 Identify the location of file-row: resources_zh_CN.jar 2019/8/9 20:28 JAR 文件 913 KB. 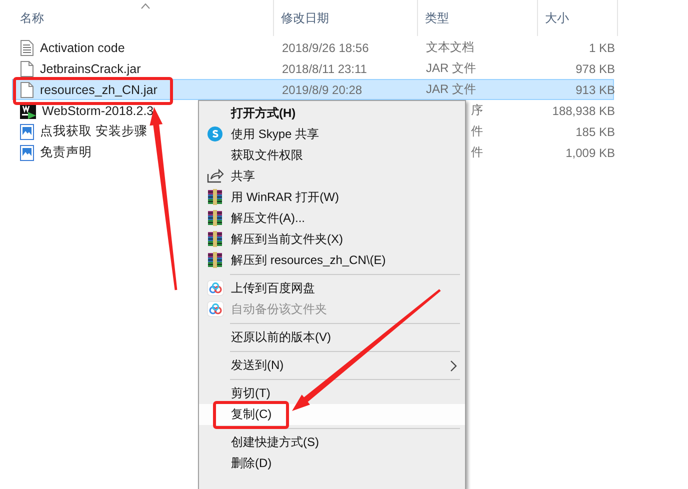
(313, 89).